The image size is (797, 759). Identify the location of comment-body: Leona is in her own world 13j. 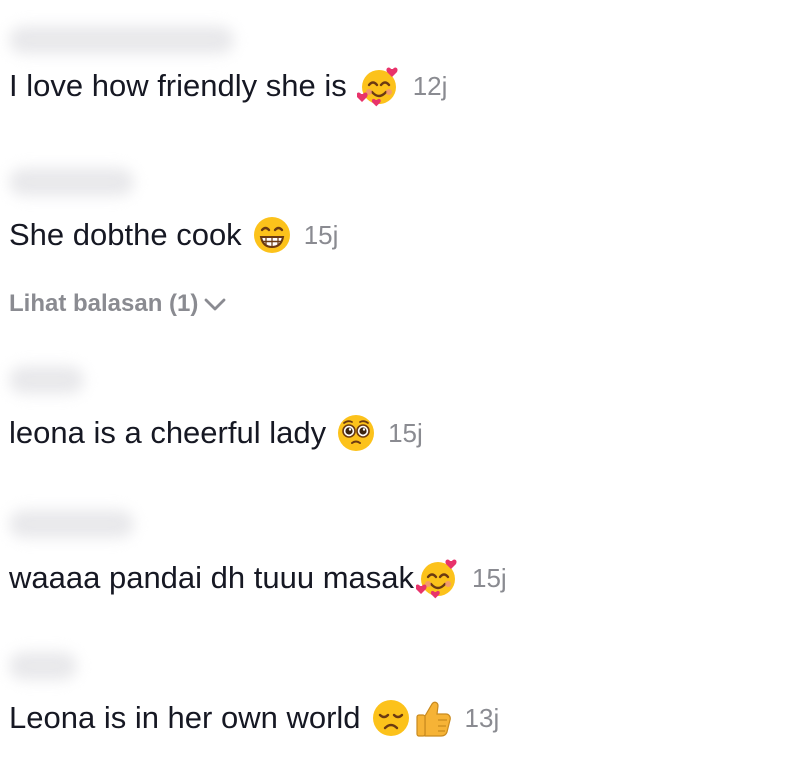
(403, 718).